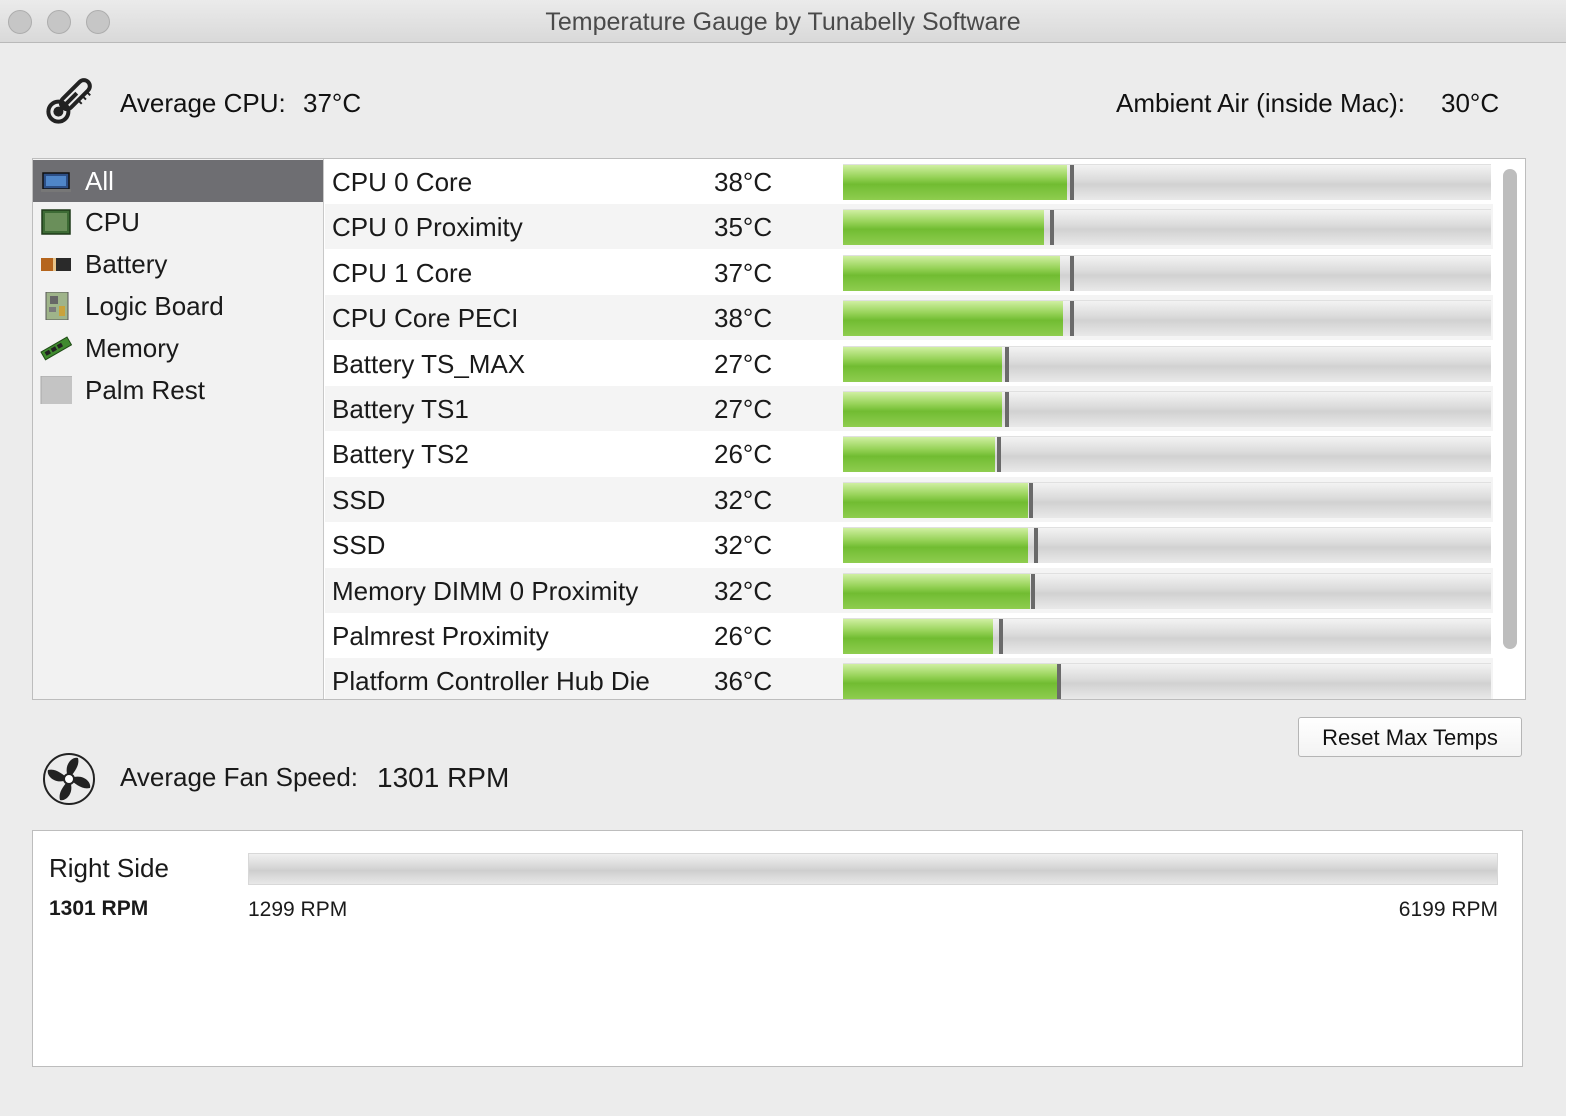 This screenshot has height=1116, width=1590. What do you see at coordinates (402, 182) in the screenshot?
I see `sensor-name: CPU 0 Core` at bounding box center [402, 182].